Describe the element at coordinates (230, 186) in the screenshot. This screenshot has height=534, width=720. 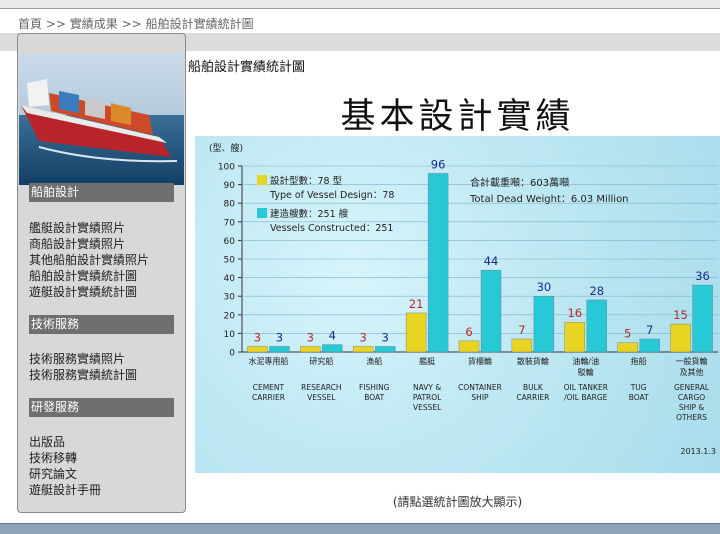
I see `y-tick-label: 90` at that location.